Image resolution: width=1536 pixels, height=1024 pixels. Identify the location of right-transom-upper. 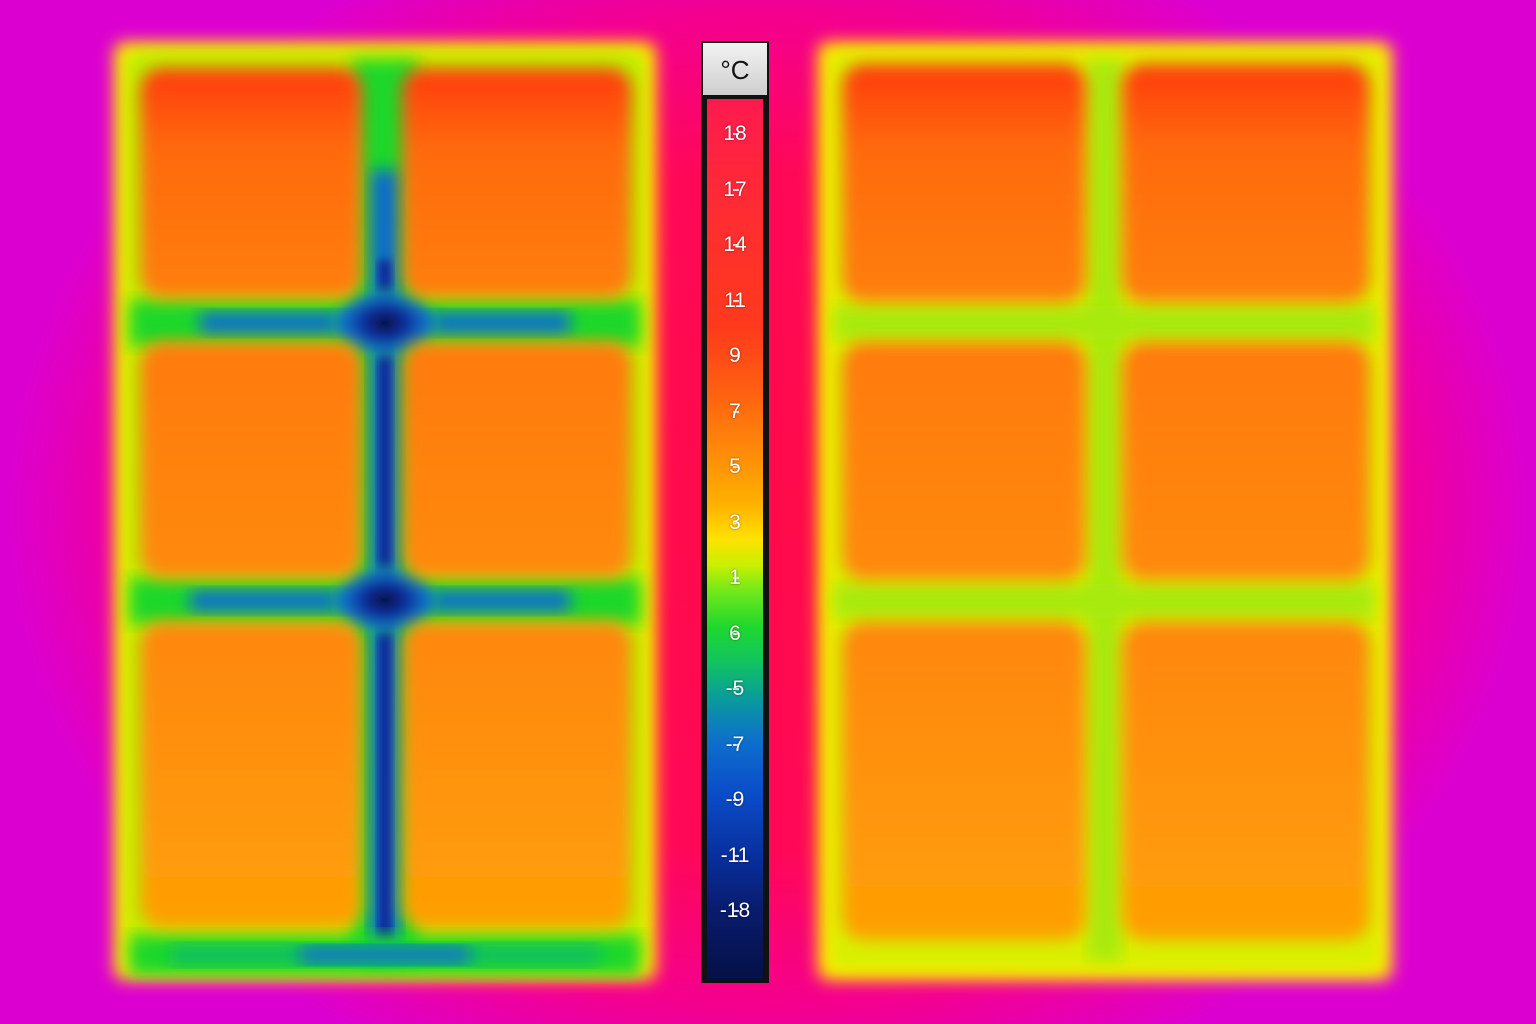
(1104, 323).